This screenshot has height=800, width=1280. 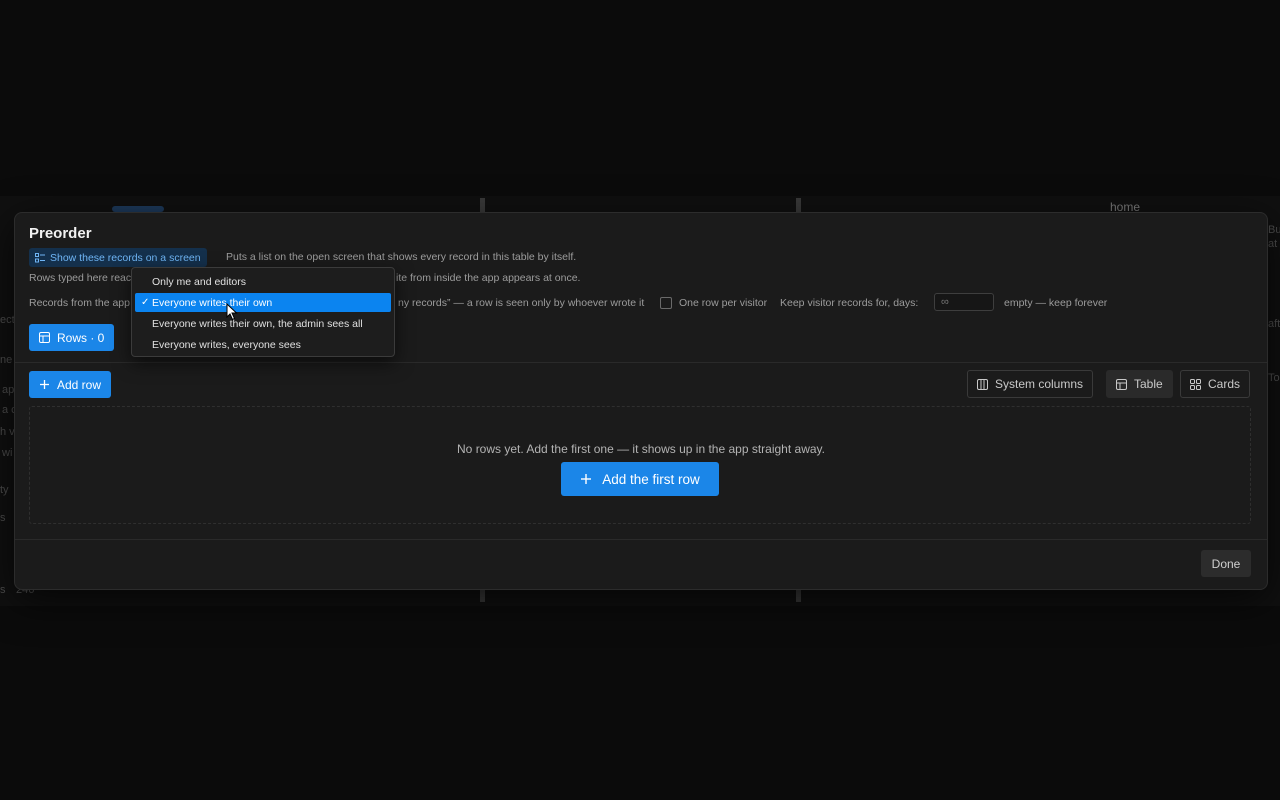 I want to click on show-records-label: Show these records on a screen, so click(x=125, y=257).